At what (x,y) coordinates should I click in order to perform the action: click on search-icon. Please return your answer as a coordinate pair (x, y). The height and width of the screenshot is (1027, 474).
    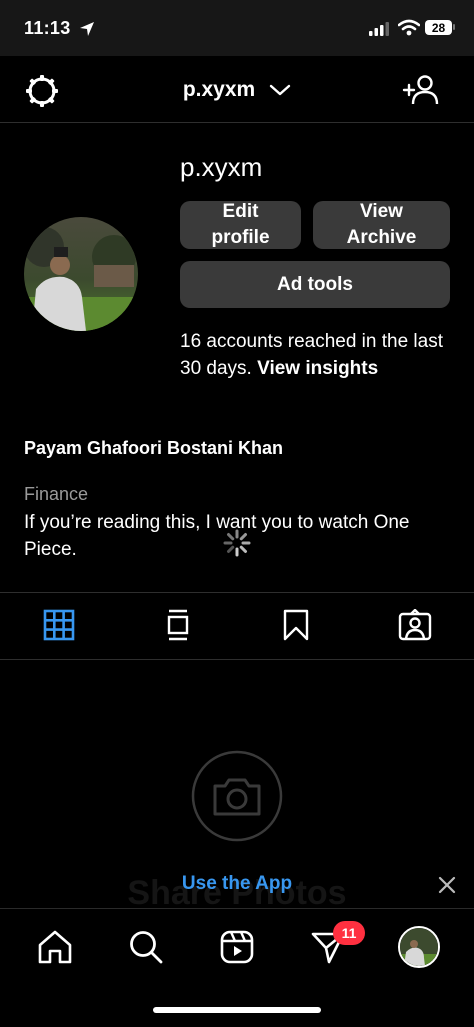
    Looking at the image, I should click on (146, 947).